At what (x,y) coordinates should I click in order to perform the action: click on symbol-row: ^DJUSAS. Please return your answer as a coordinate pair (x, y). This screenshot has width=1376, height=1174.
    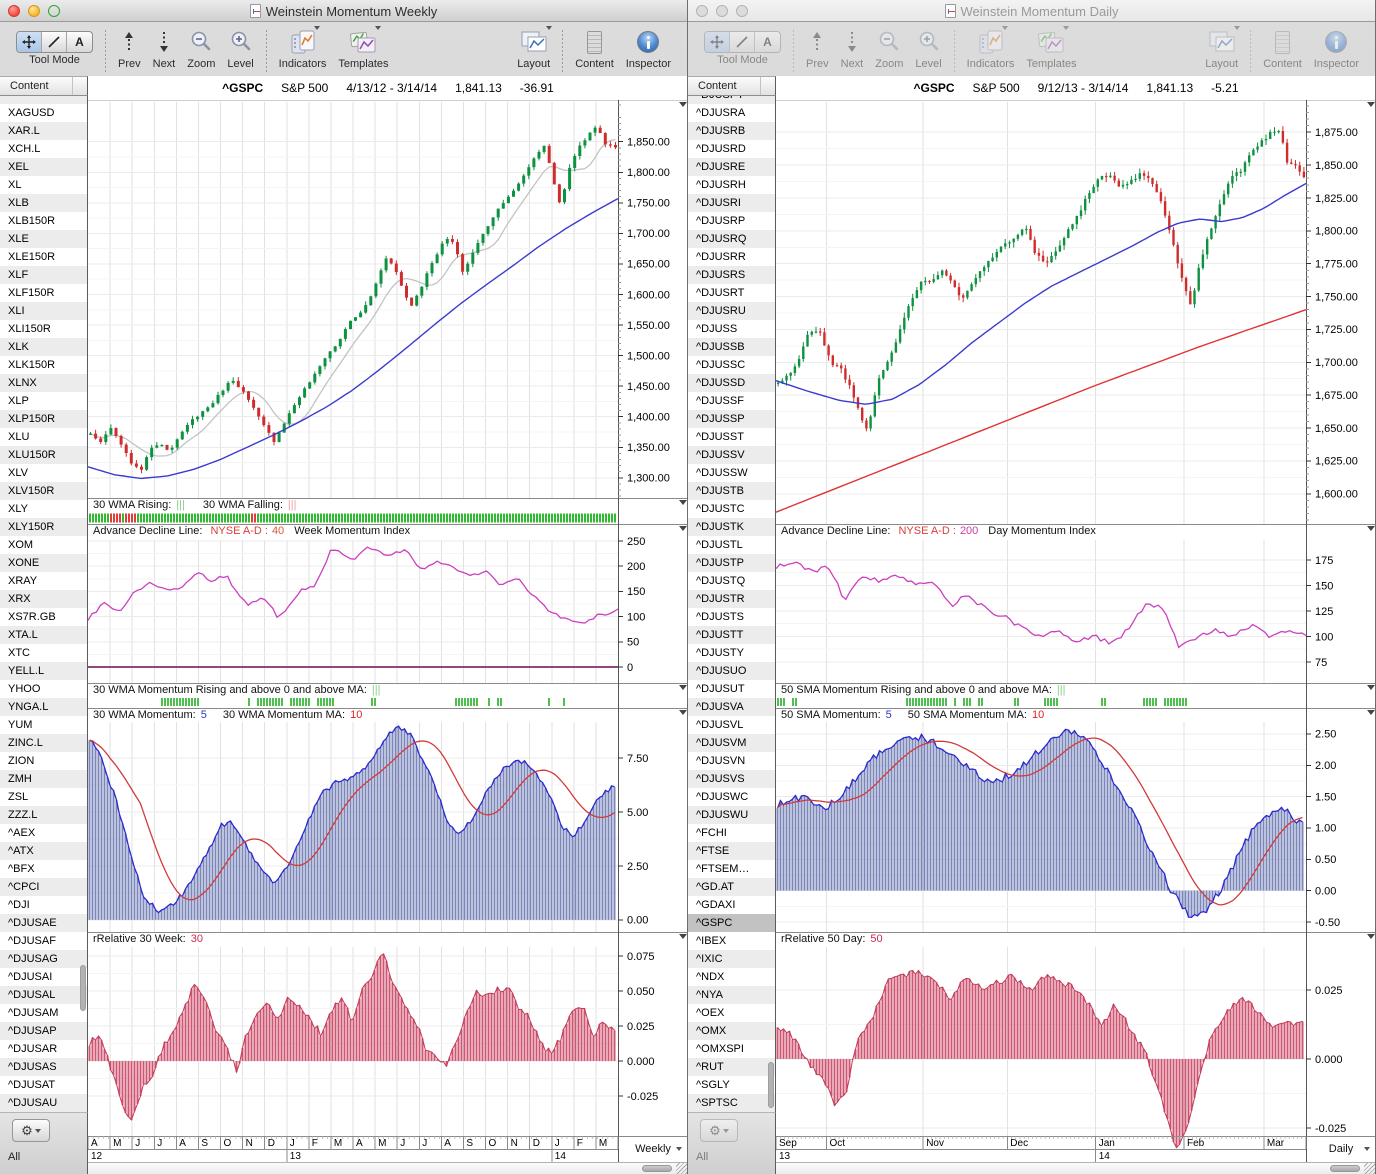
    Looking at the image, I should click on (43, 1067).